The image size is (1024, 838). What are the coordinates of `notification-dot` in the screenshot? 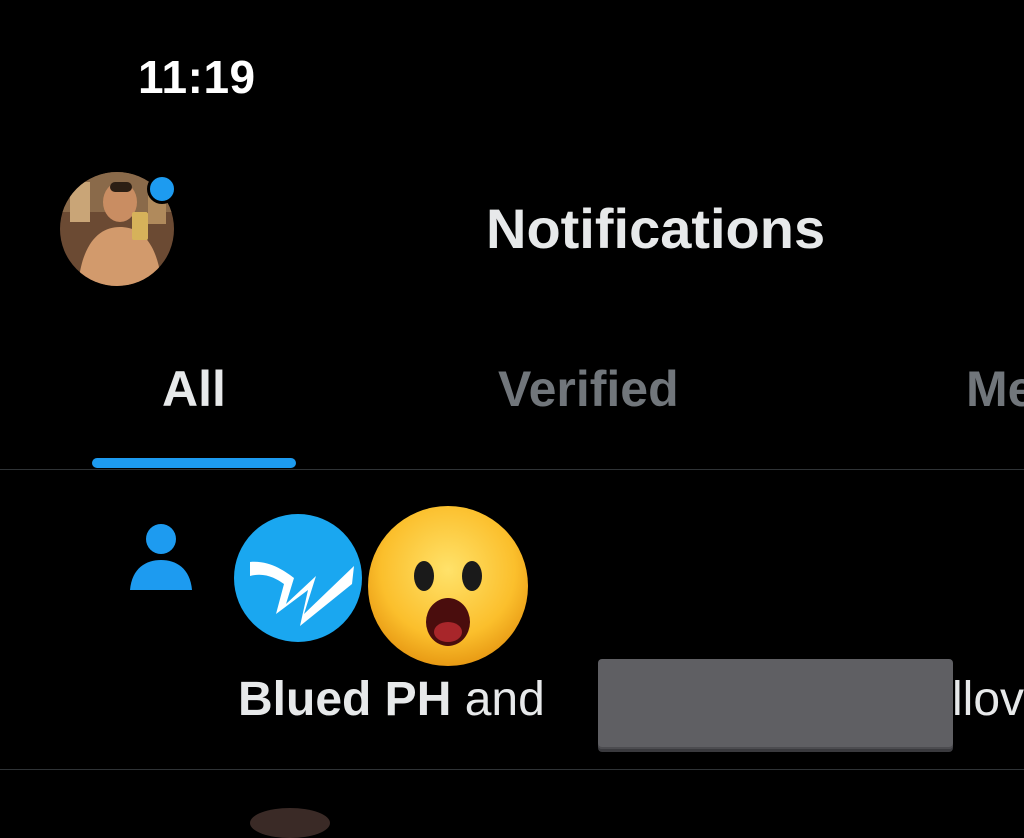 It's located at (162, 189).